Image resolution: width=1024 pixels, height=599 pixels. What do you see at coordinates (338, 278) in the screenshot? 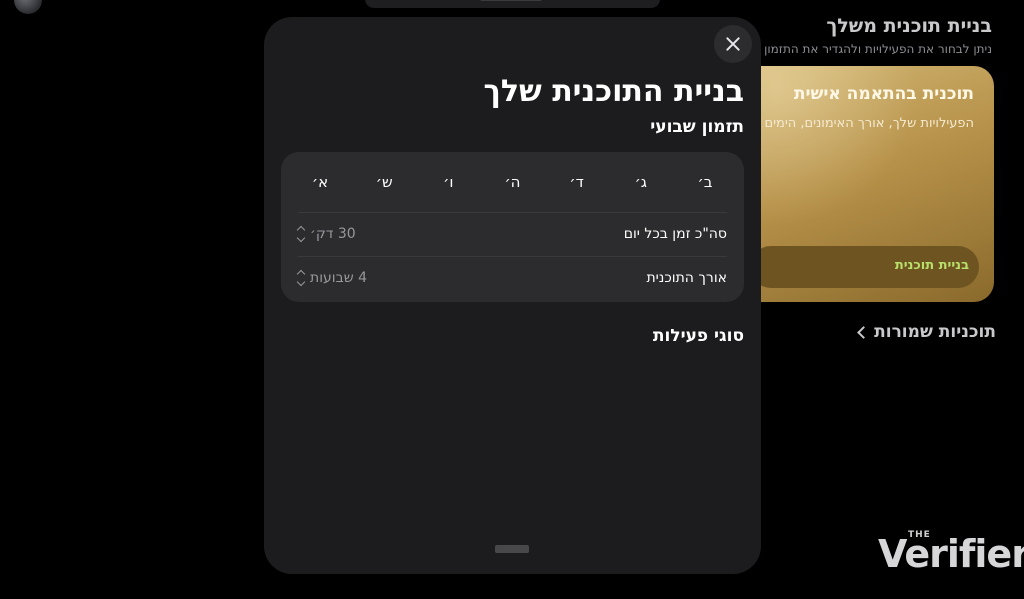
I see `plan-length-value: 4 שבועות` at bounding box center [338, 278].